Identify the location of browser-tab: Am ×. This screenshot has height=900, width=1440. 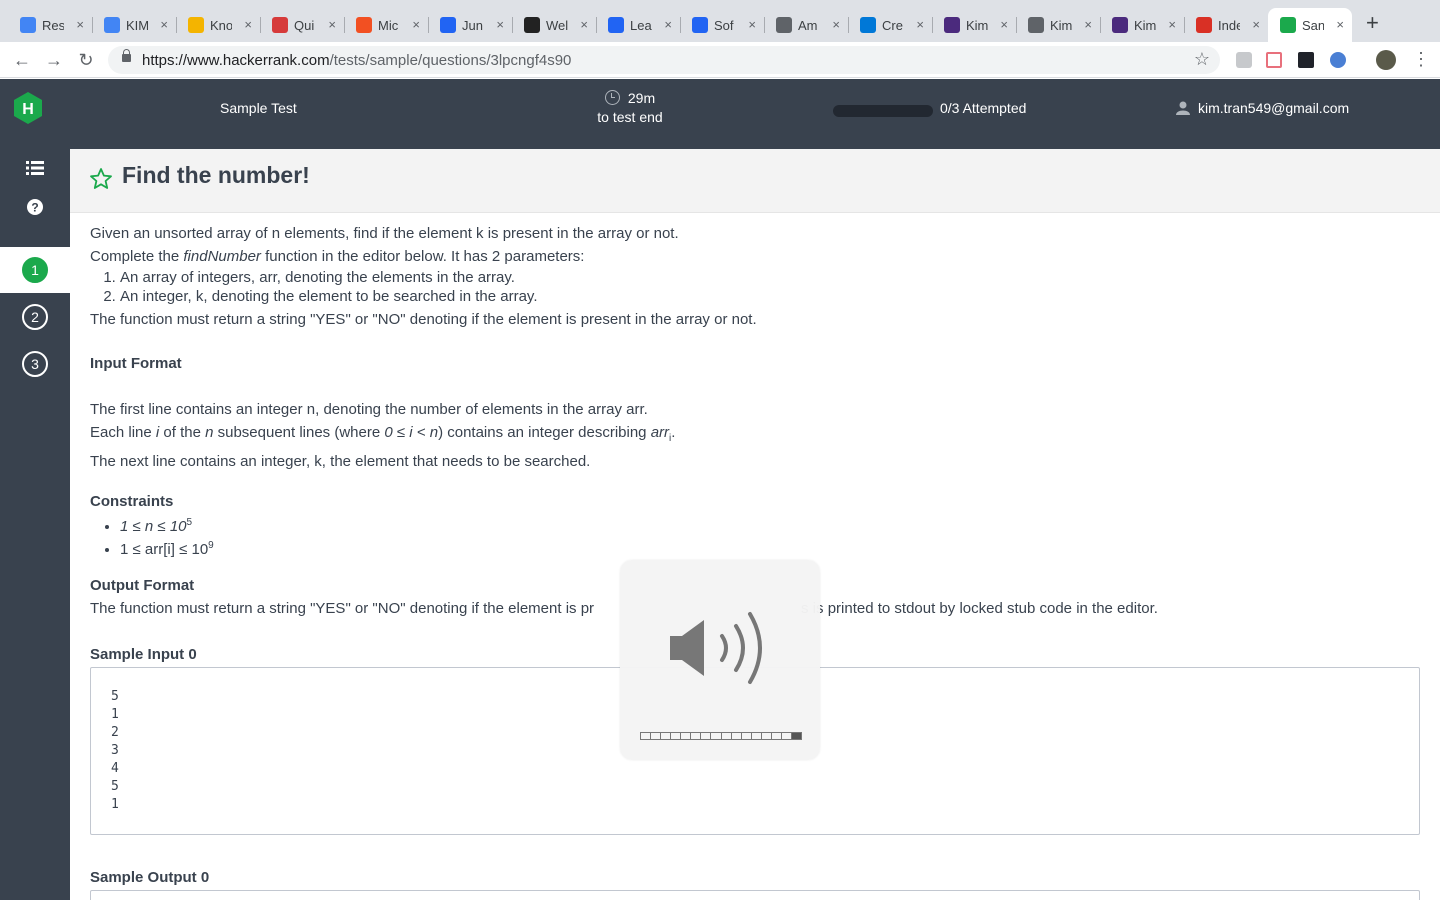
(806, 25).